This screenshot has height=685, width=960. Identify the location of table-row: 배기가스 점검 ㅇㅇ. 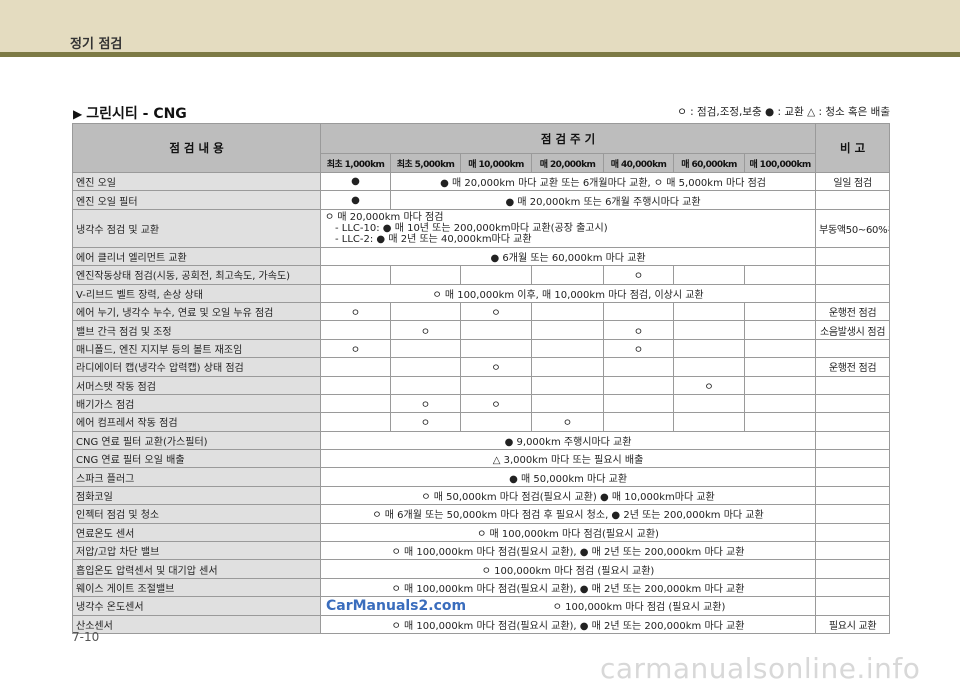
(481, 403).